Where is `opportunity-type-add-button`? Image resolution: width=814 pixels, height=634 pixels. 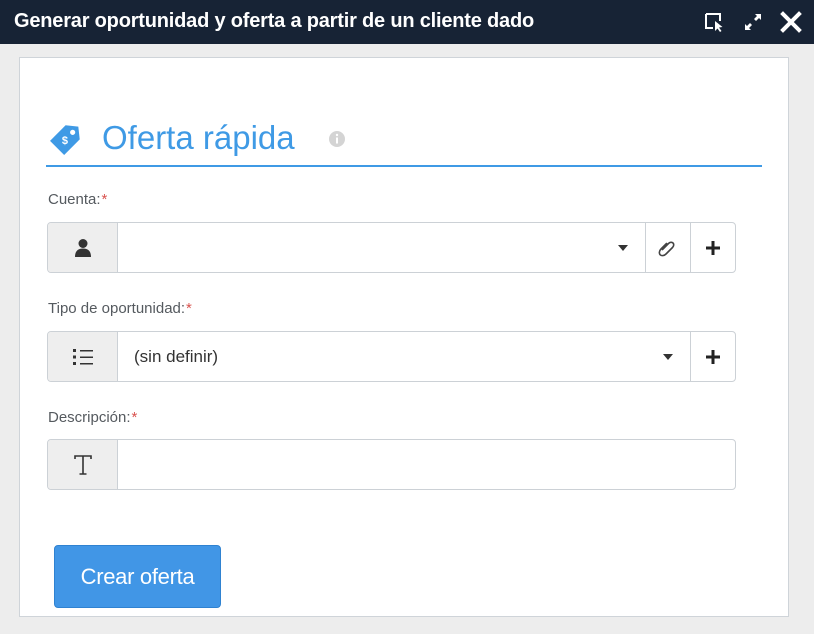
opportunity-type-add-button is located at coordinates (712, 356).